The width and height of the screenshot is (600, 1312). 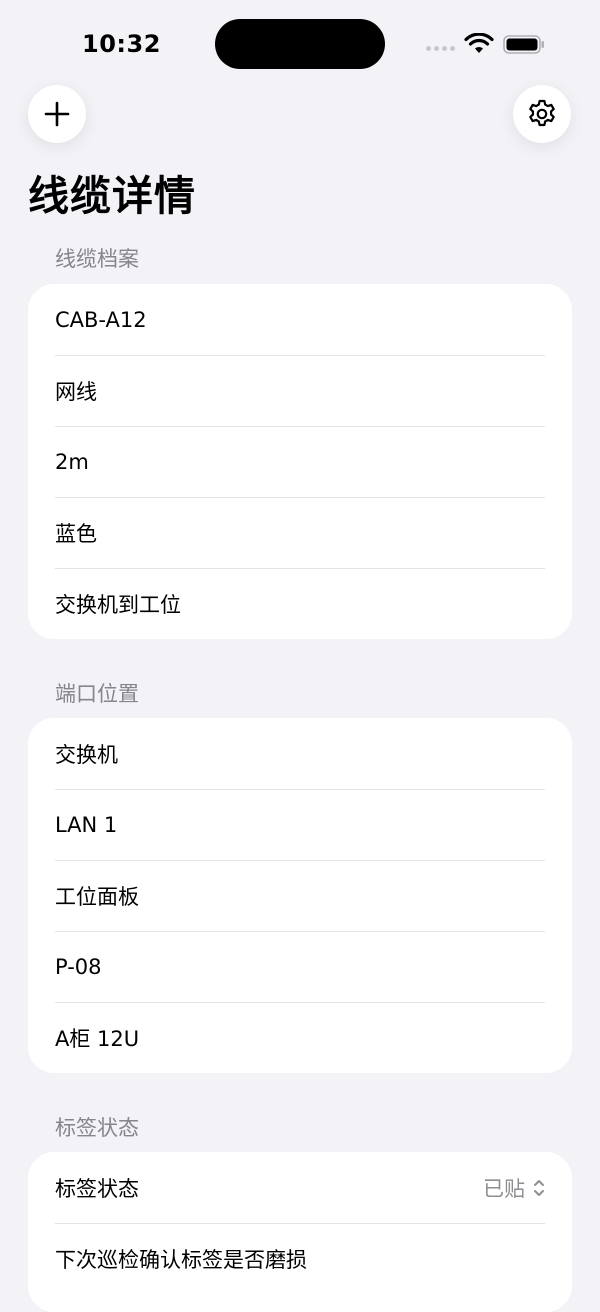 I want to click on source-device-row: 交换机, so click(x=300, y=753).